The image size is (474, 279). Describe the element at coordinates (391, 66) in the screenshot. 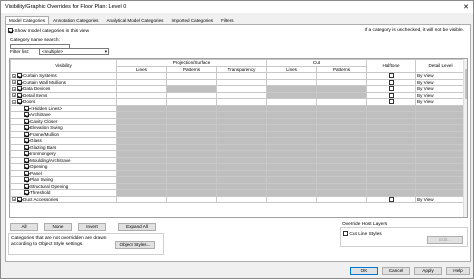

I see `header-halftone: Halftone` at that location.